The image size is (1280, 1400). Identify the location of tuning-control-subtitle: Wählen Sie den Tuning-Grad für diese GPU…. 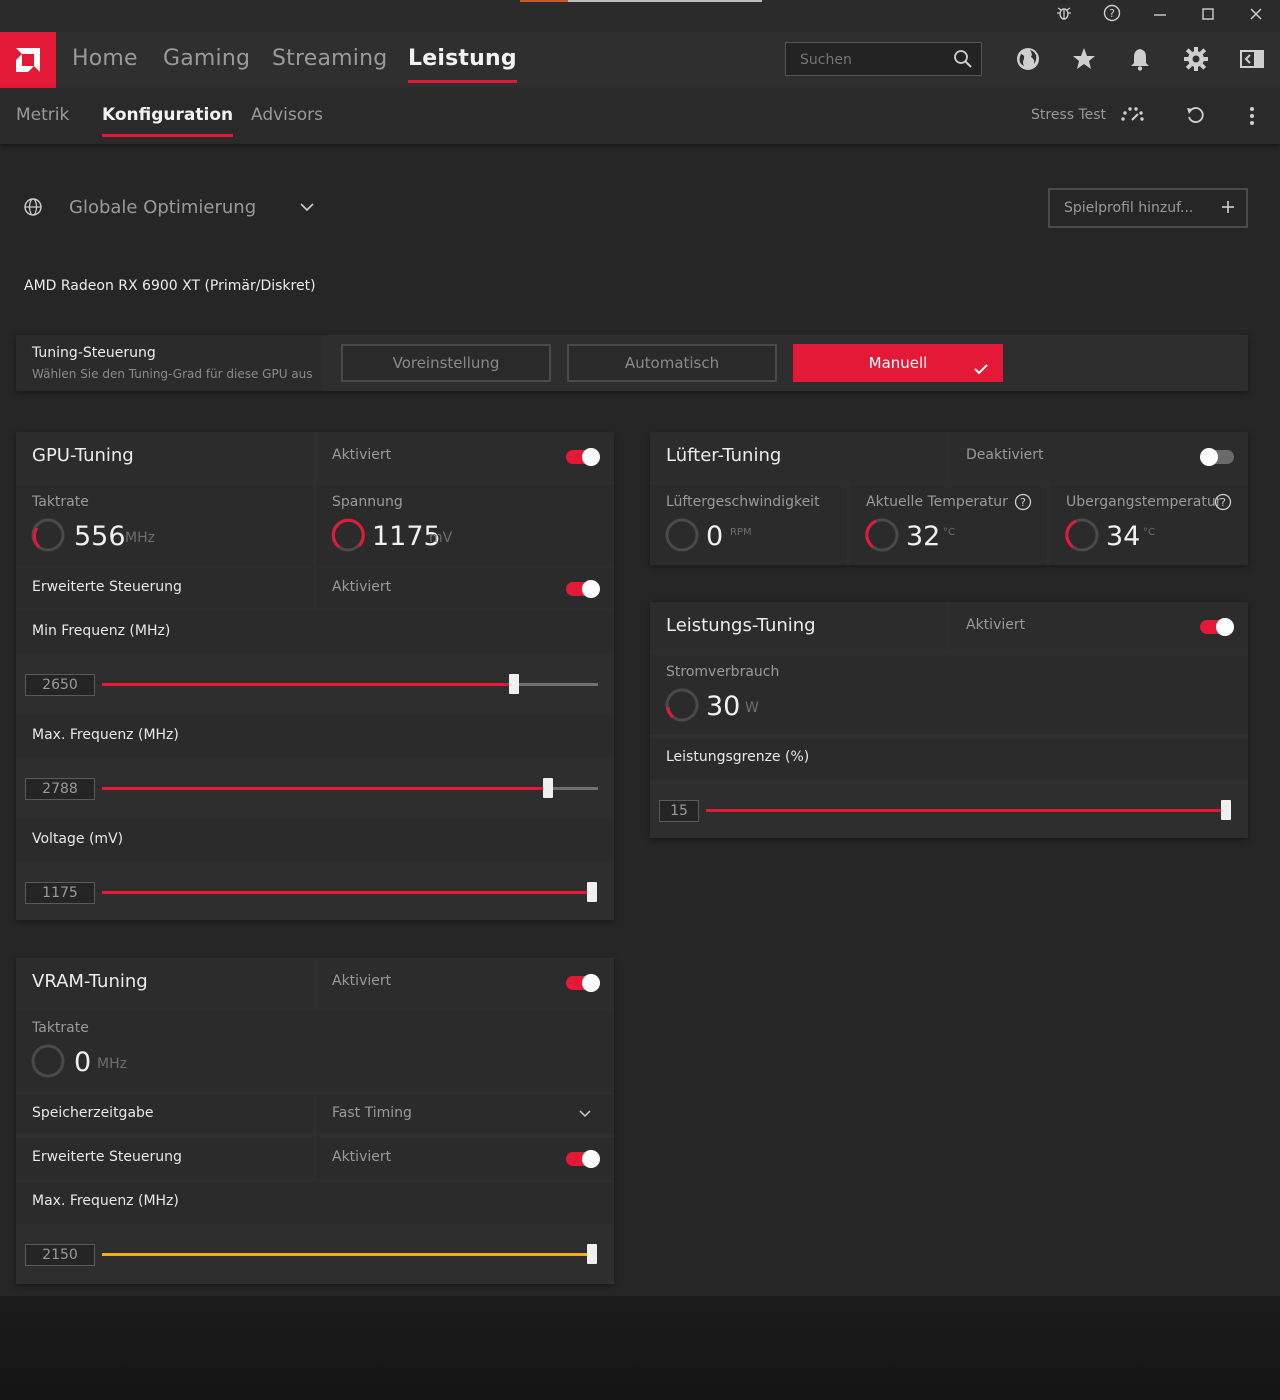
(172, 374).